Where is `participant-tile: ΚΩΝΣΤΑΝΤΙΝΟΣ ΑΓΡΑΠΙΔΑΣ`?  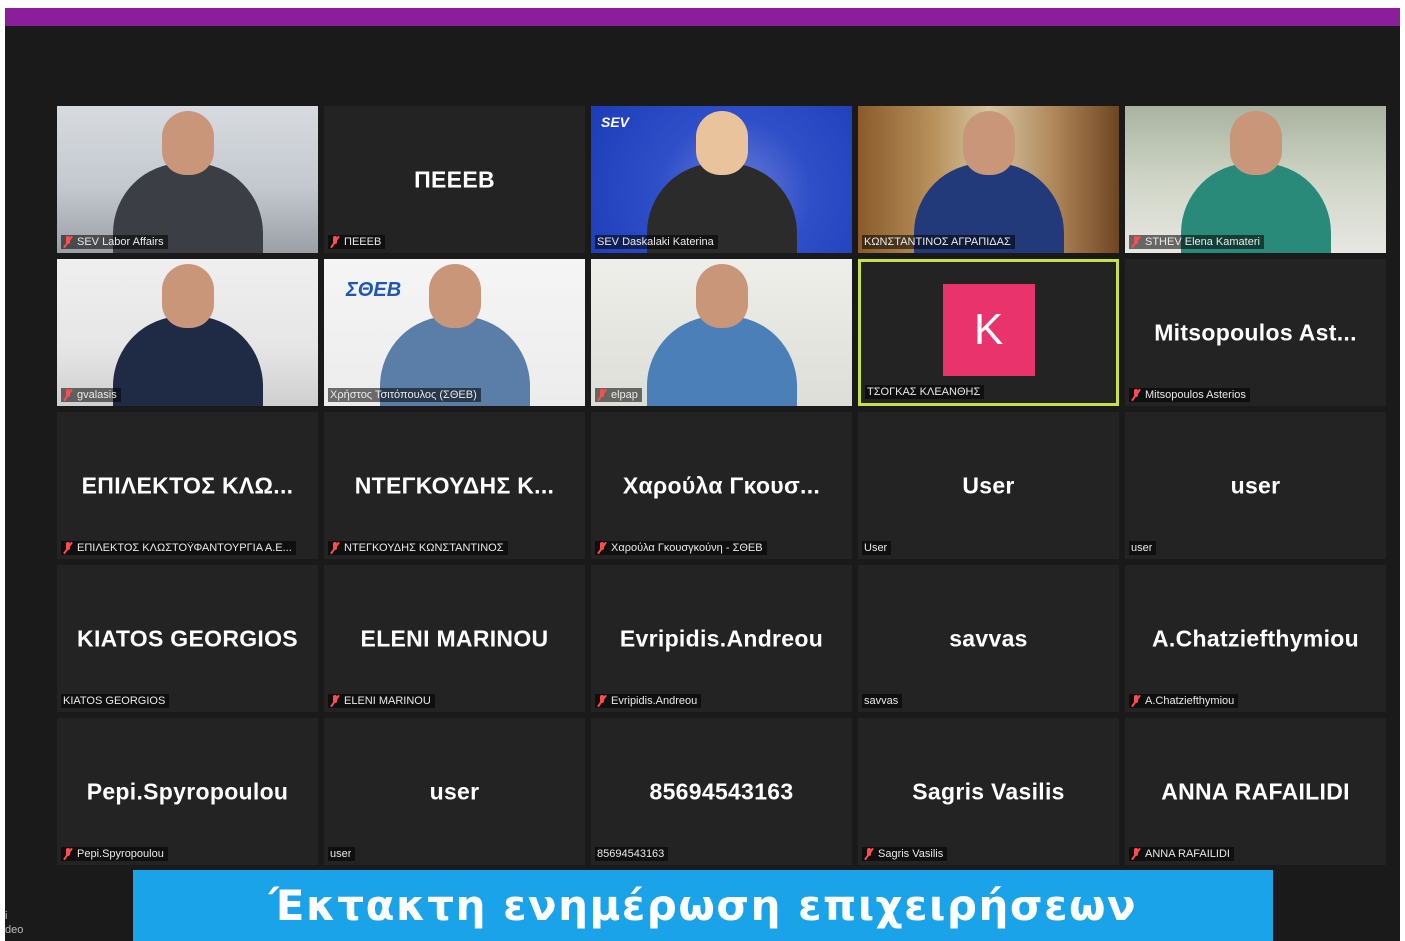
participant-tile: ΚΩΝΣΤΑΝΤΙΝΟΣ ΑΓΡΑΠΙΔΑΣ is located at coordinates (988, 179).